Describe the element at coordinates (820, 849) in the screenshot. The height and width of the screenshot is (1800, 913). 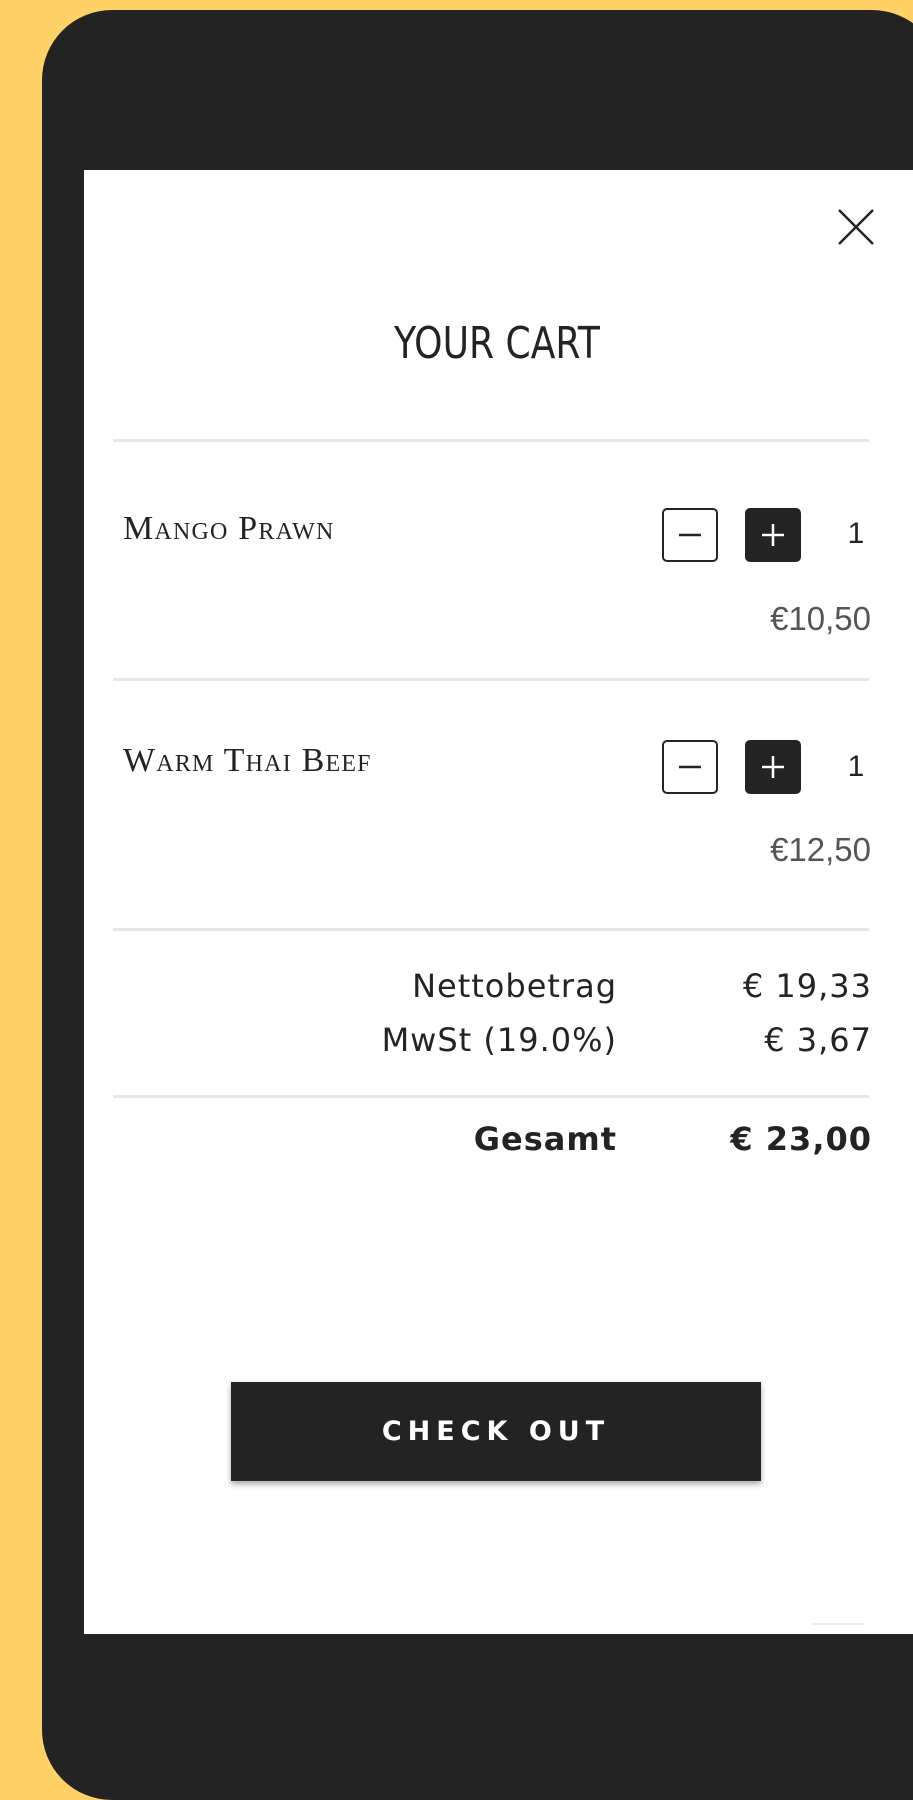
I see `item-price: €12,50` at that location.